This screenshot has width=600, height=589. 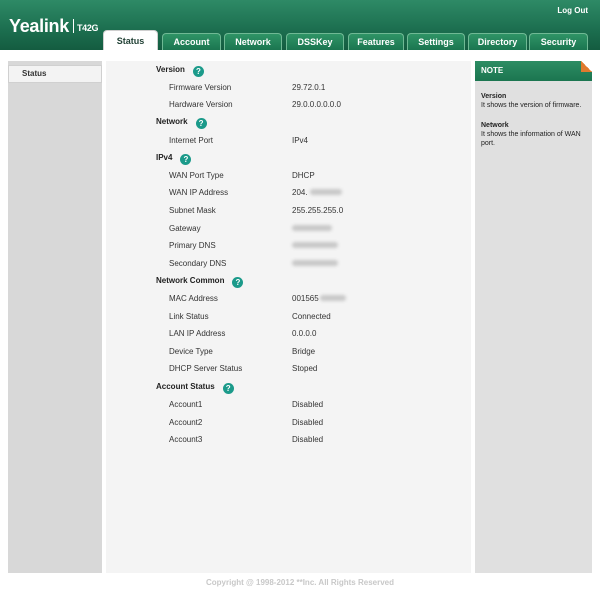 What do you see at coordinates (494, 96) in the screenshot?
I see `note-item-title: Version` at bounding box center [494, 96].